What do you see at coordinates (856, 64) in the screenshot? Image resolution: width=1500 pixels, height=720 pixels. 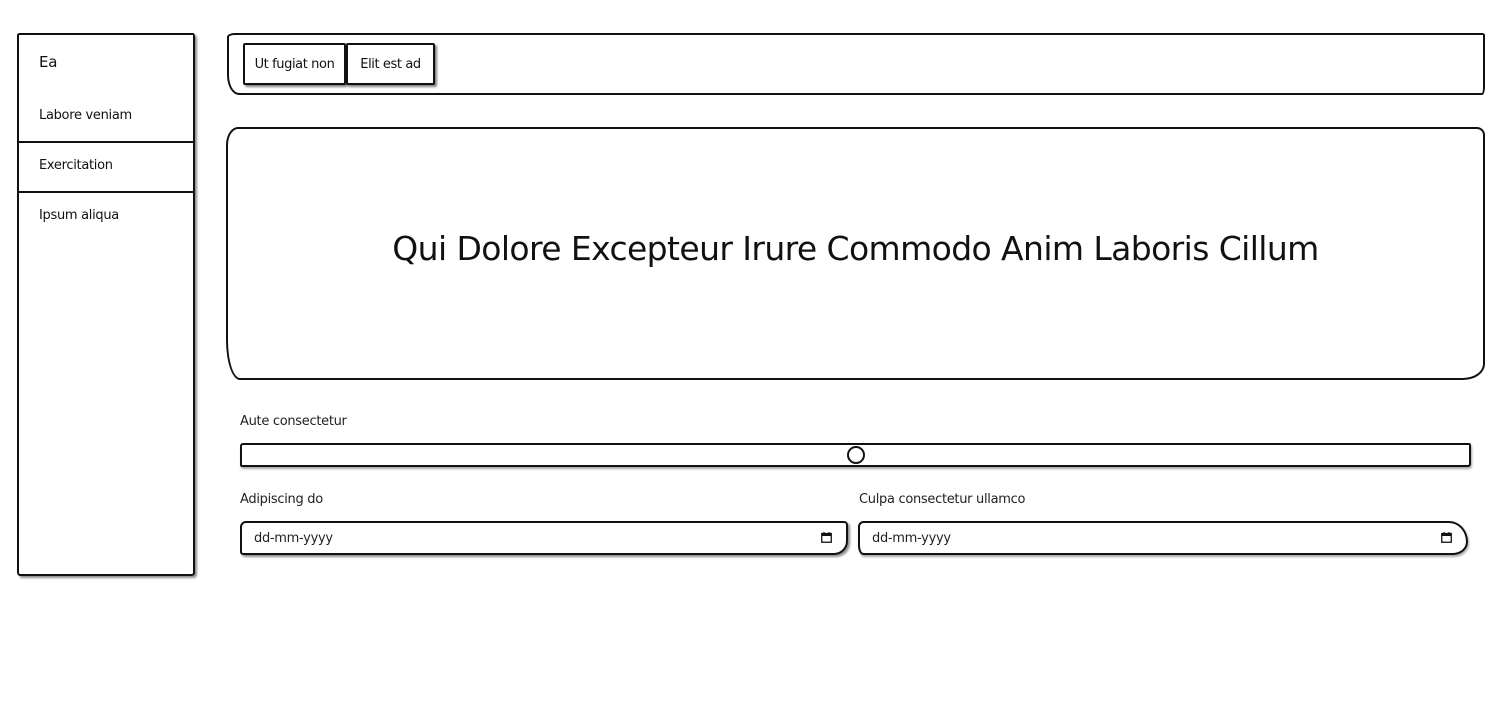 I see `top-bar: Ut fugiat non Elit est ad` at bounding box center [856, 64].